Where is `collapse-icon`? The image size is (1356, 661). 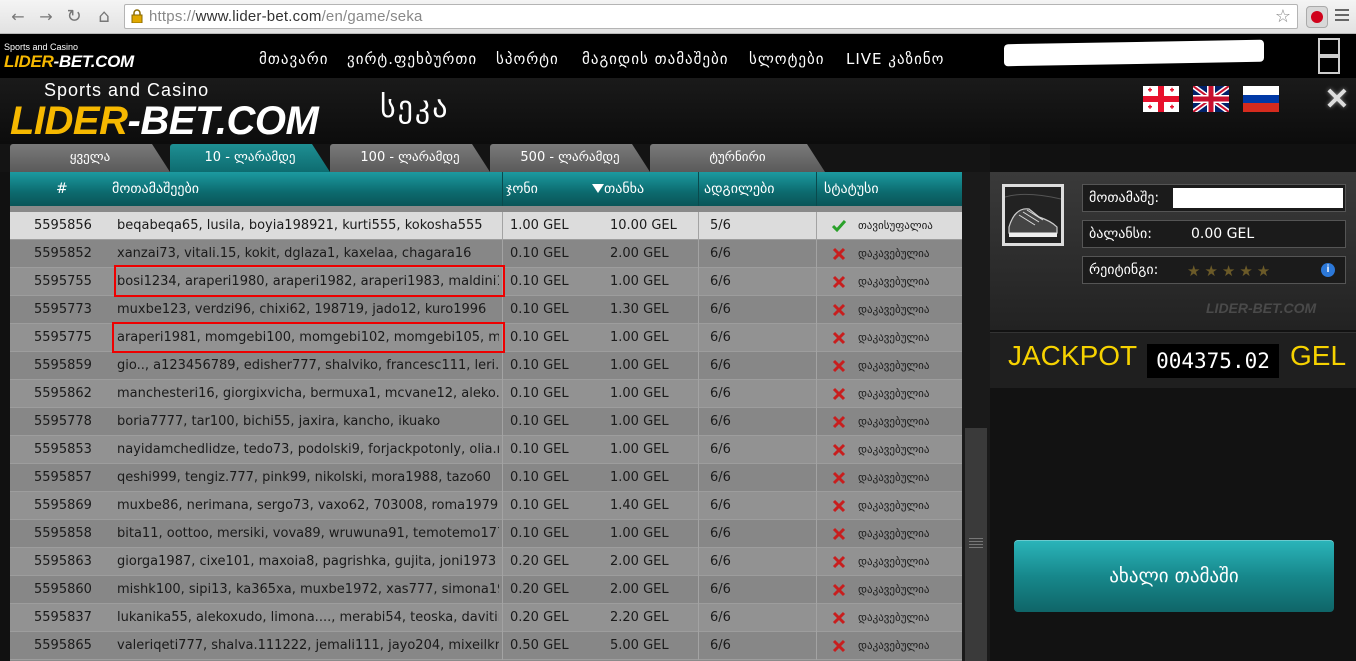 collapse-icon is located at coordinates (1329, 65).